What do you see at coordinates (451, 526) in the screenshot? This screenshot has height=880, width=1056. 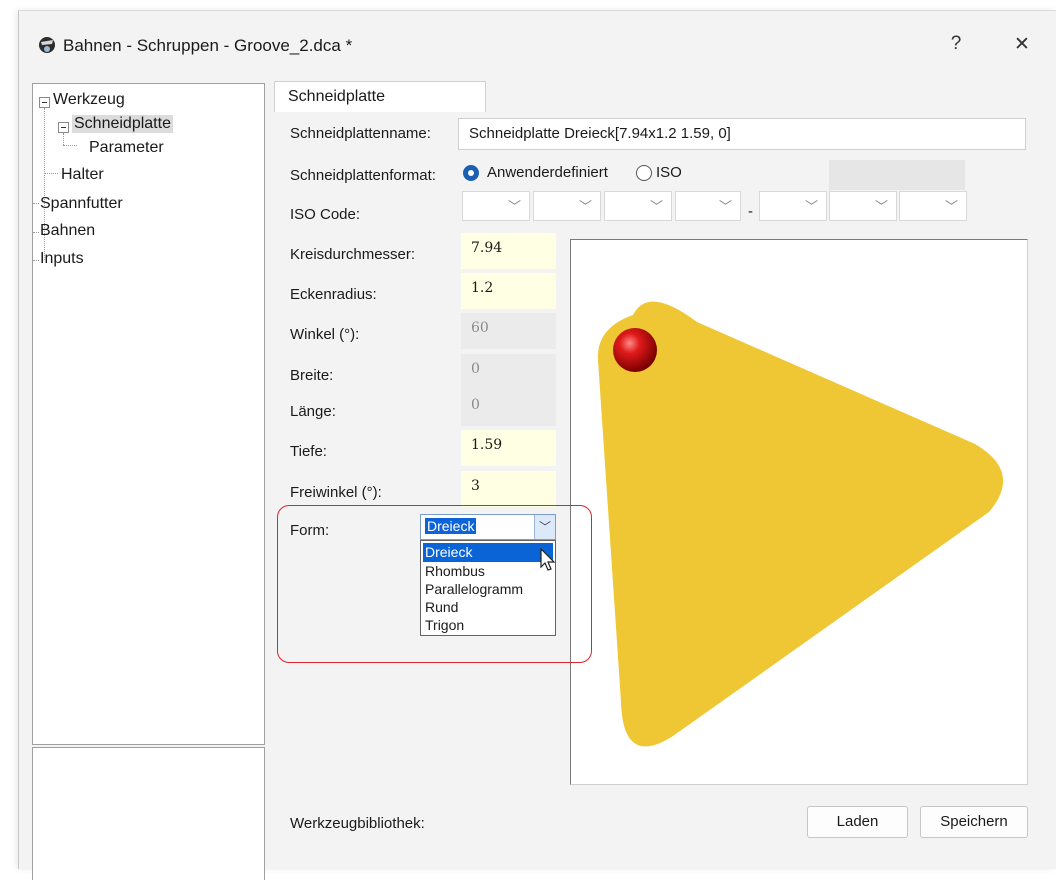 I see `form-select-value: Dreieck` at bounding box center [451, 526].